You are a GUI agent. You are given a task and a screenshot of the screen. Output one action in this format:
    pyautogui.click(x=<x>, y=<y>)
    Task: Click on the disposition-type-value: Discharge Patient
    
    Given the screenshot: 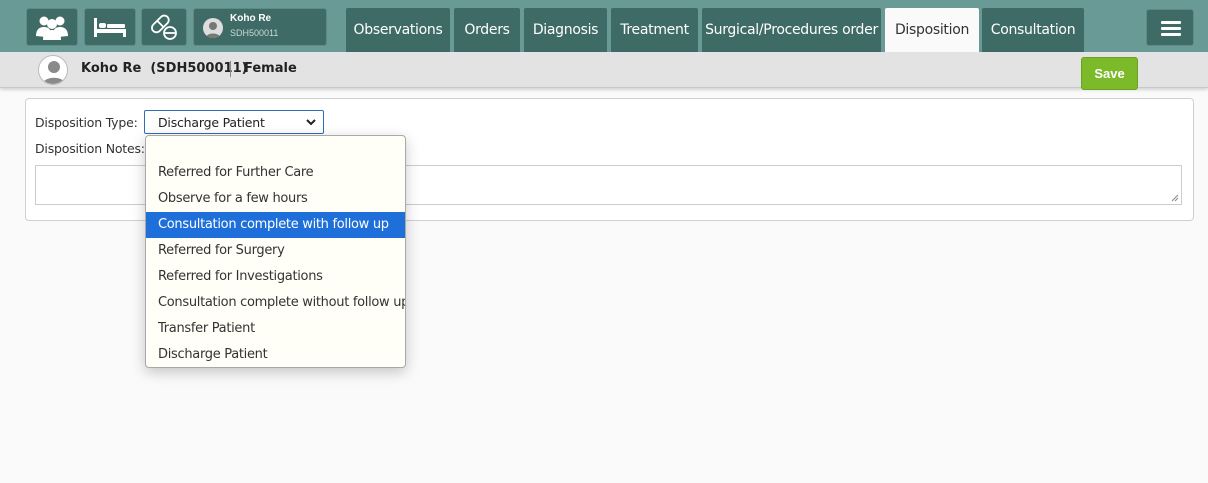 What is the action you would take?
    pyautogui.click(x=211, y=122)
    